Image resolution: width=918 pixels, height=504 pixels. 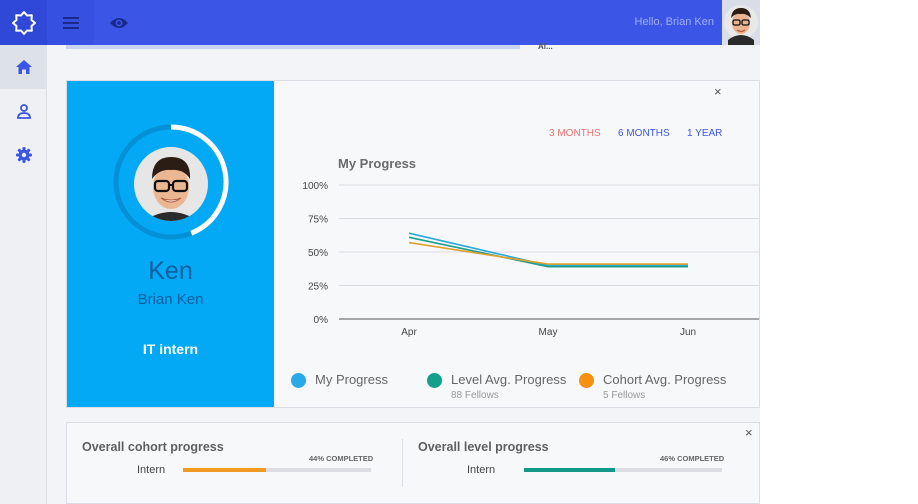 I want to click on chart-title: My Progress, so click(x=377, y=163).